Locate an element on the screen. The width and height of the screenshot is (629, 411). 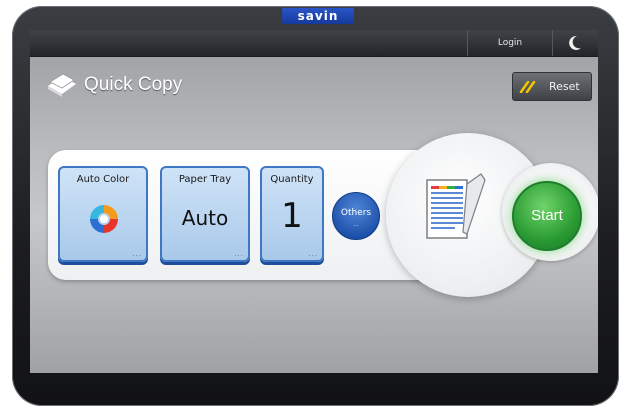
brand-logo: savin is located at coordinates (318, 16).